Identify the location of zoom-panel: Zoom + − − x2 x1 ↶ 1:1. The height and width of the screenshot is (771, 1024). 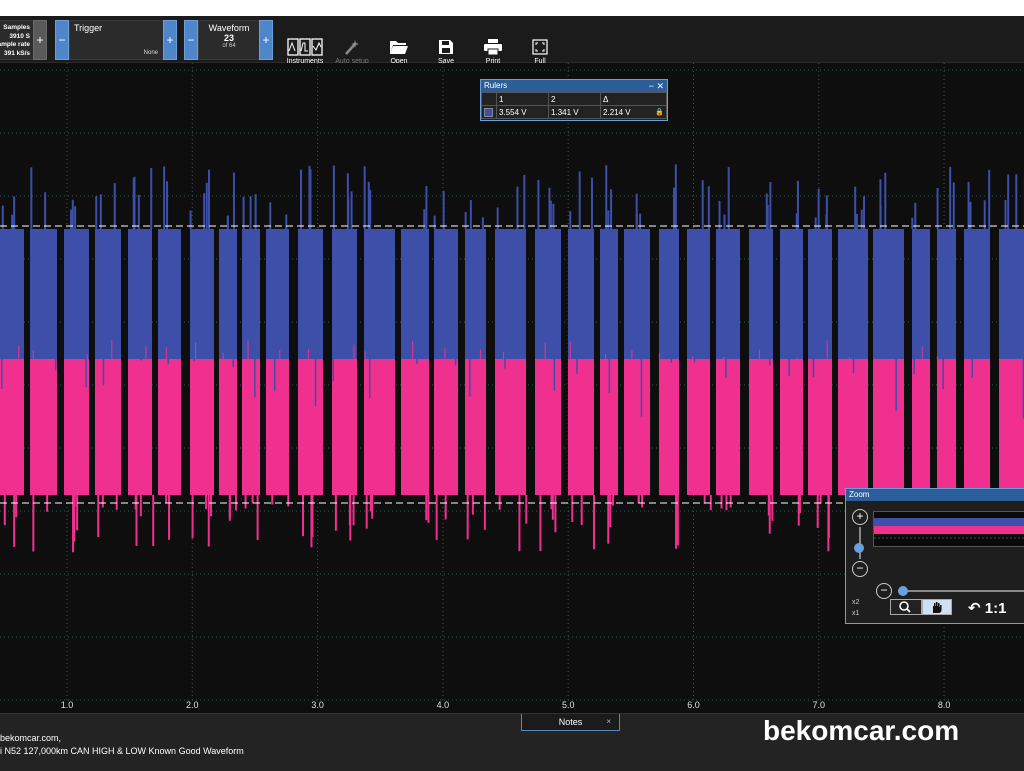
(934, 556).